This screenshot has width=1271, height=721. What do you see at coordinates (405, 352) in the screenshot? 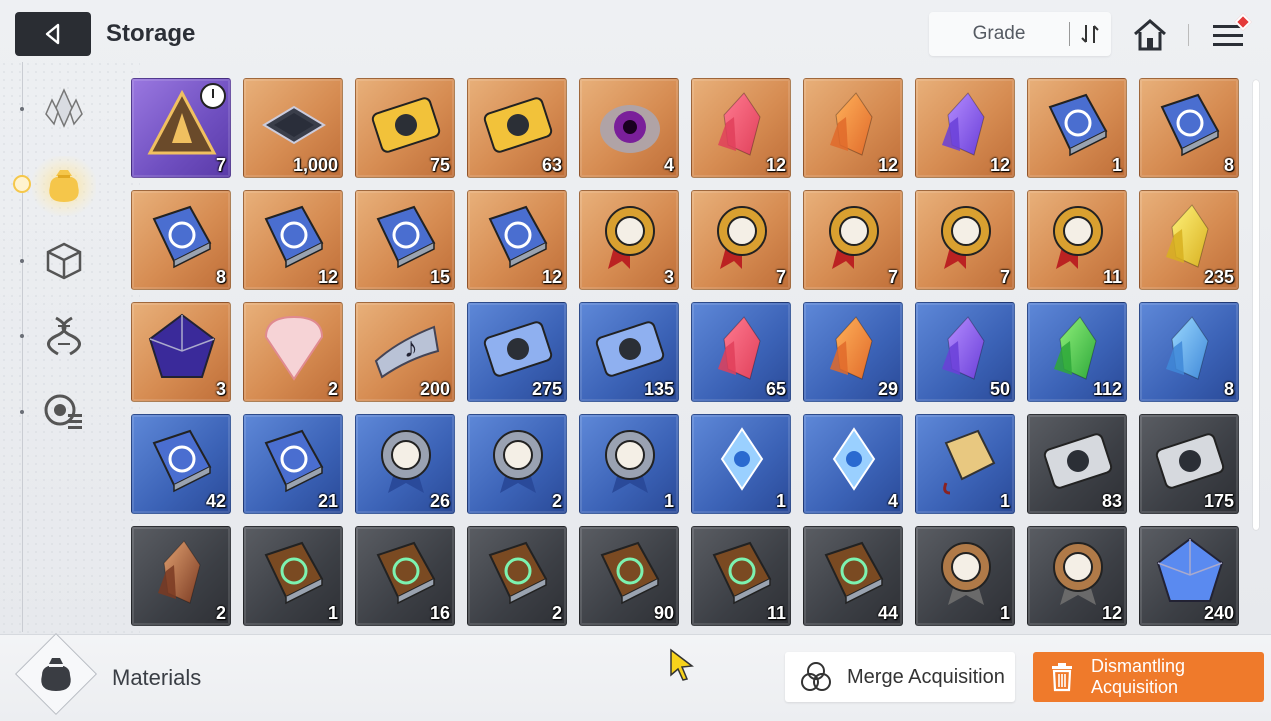
I see `item-slot: ♪ 200` at bounding box center [405, 352].